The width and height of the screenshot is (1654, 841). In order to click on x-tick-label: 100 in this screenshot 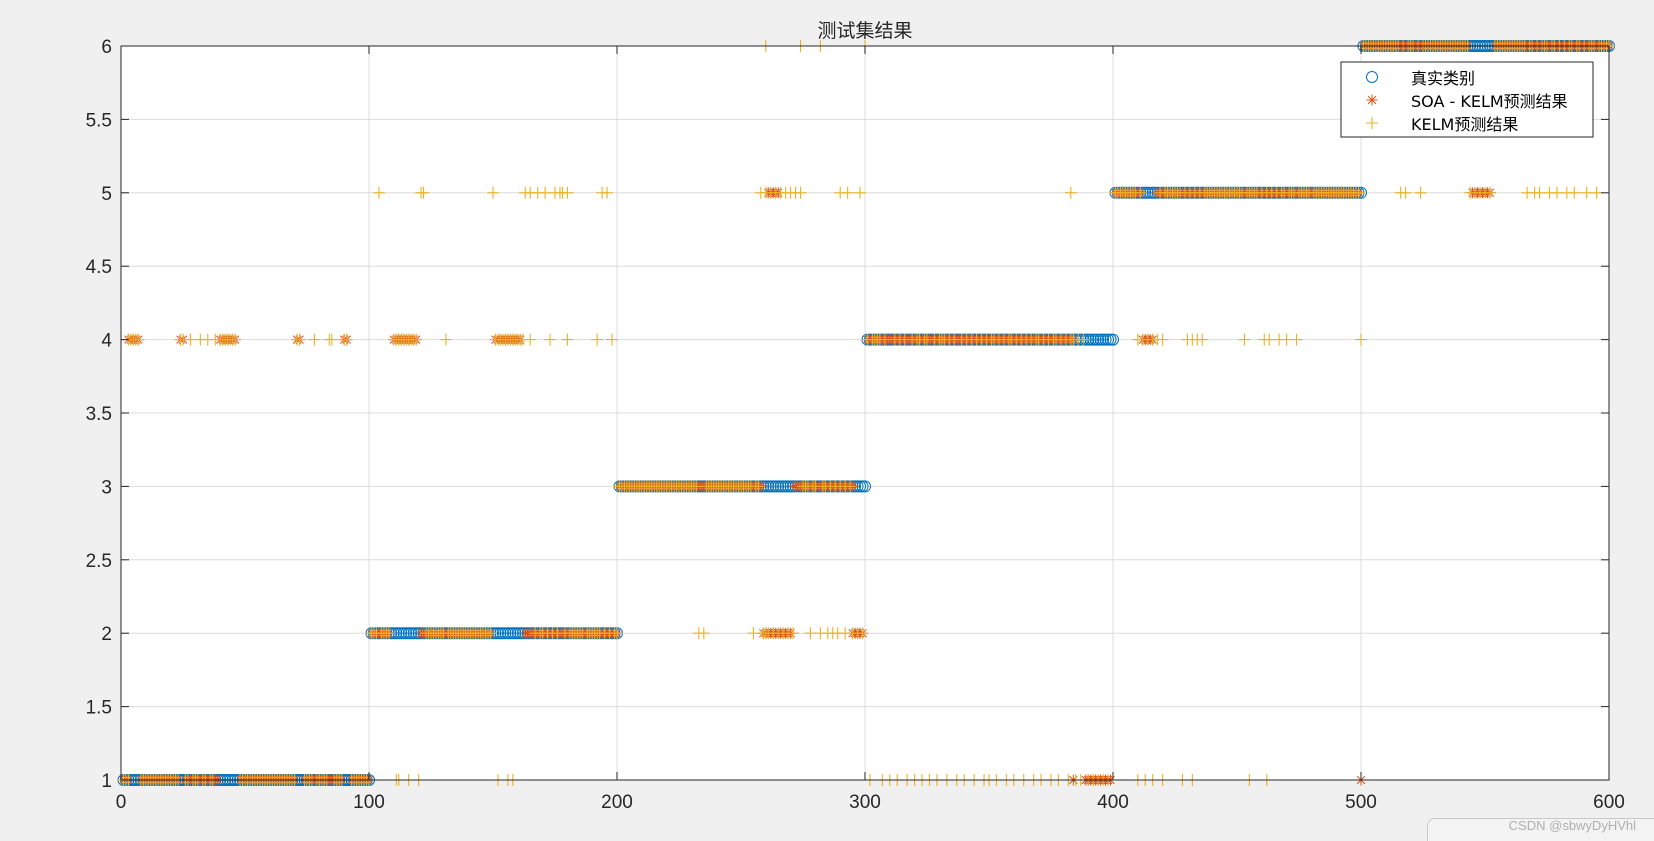, I will do `click(369, 802)`.